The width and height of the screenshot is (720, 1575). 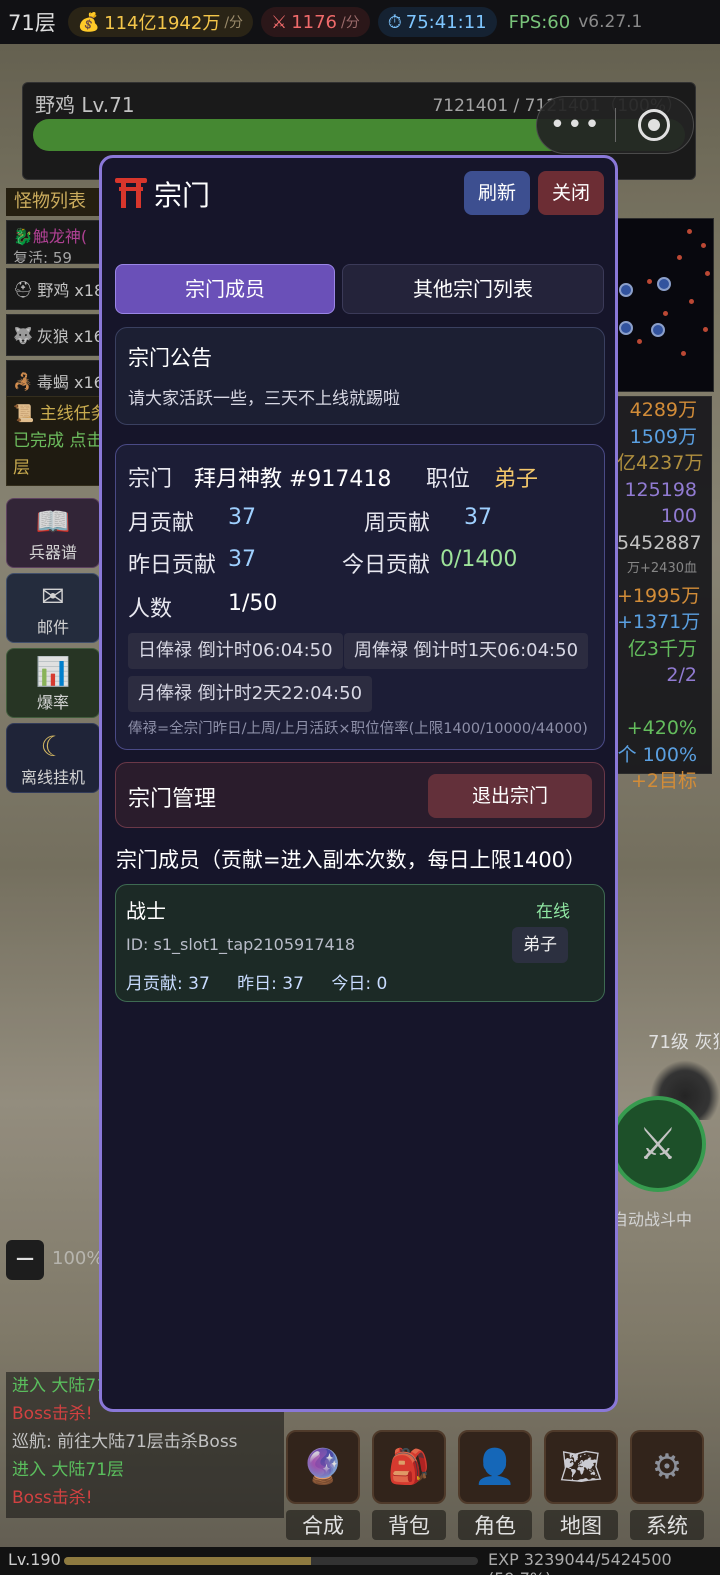 What do you see at coordinates (576, 125) in the screenshot?
I see `more-dots-icon: •••` at bounding box center [576, 125].